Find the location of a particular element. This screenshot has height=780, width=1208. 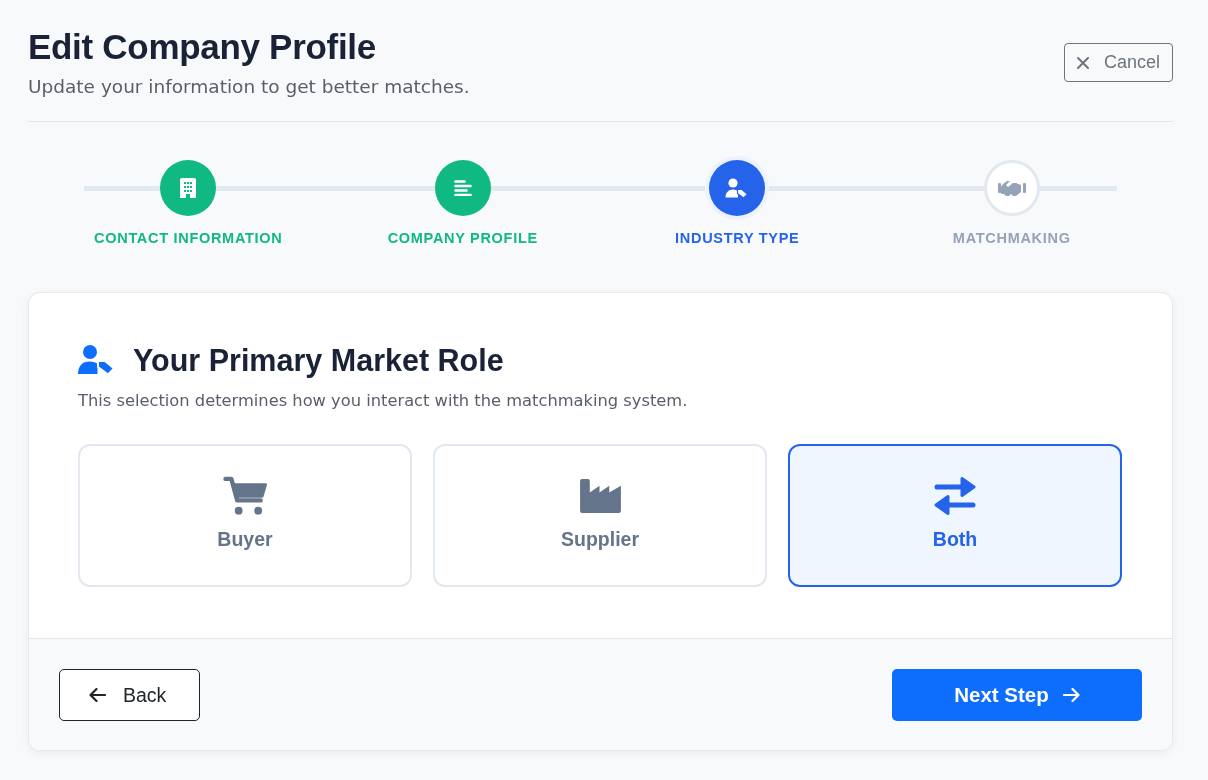

role-option: Buyer is located at coordinates (245, 515).